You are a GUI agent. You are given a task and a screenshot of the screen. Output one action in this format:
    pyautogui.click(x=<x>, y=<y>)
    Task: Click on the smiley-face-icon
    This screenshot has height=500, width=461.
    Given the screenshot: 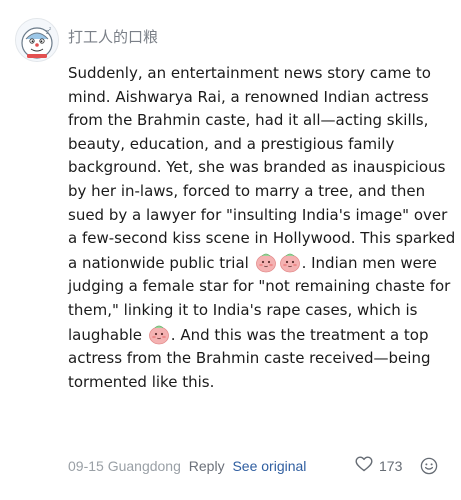 What is the action you would take?
    pyautogui.click(x=429, y=466)
    